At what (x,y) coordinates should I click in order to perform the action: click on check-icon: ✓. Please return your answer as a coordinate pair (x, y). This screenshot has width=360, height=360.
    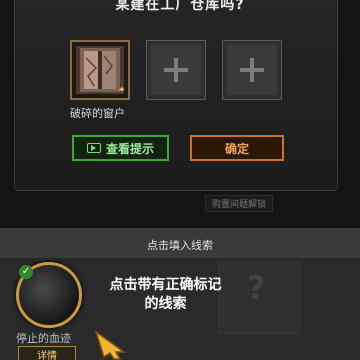
    Looking at the image, I should click on (26, 272).